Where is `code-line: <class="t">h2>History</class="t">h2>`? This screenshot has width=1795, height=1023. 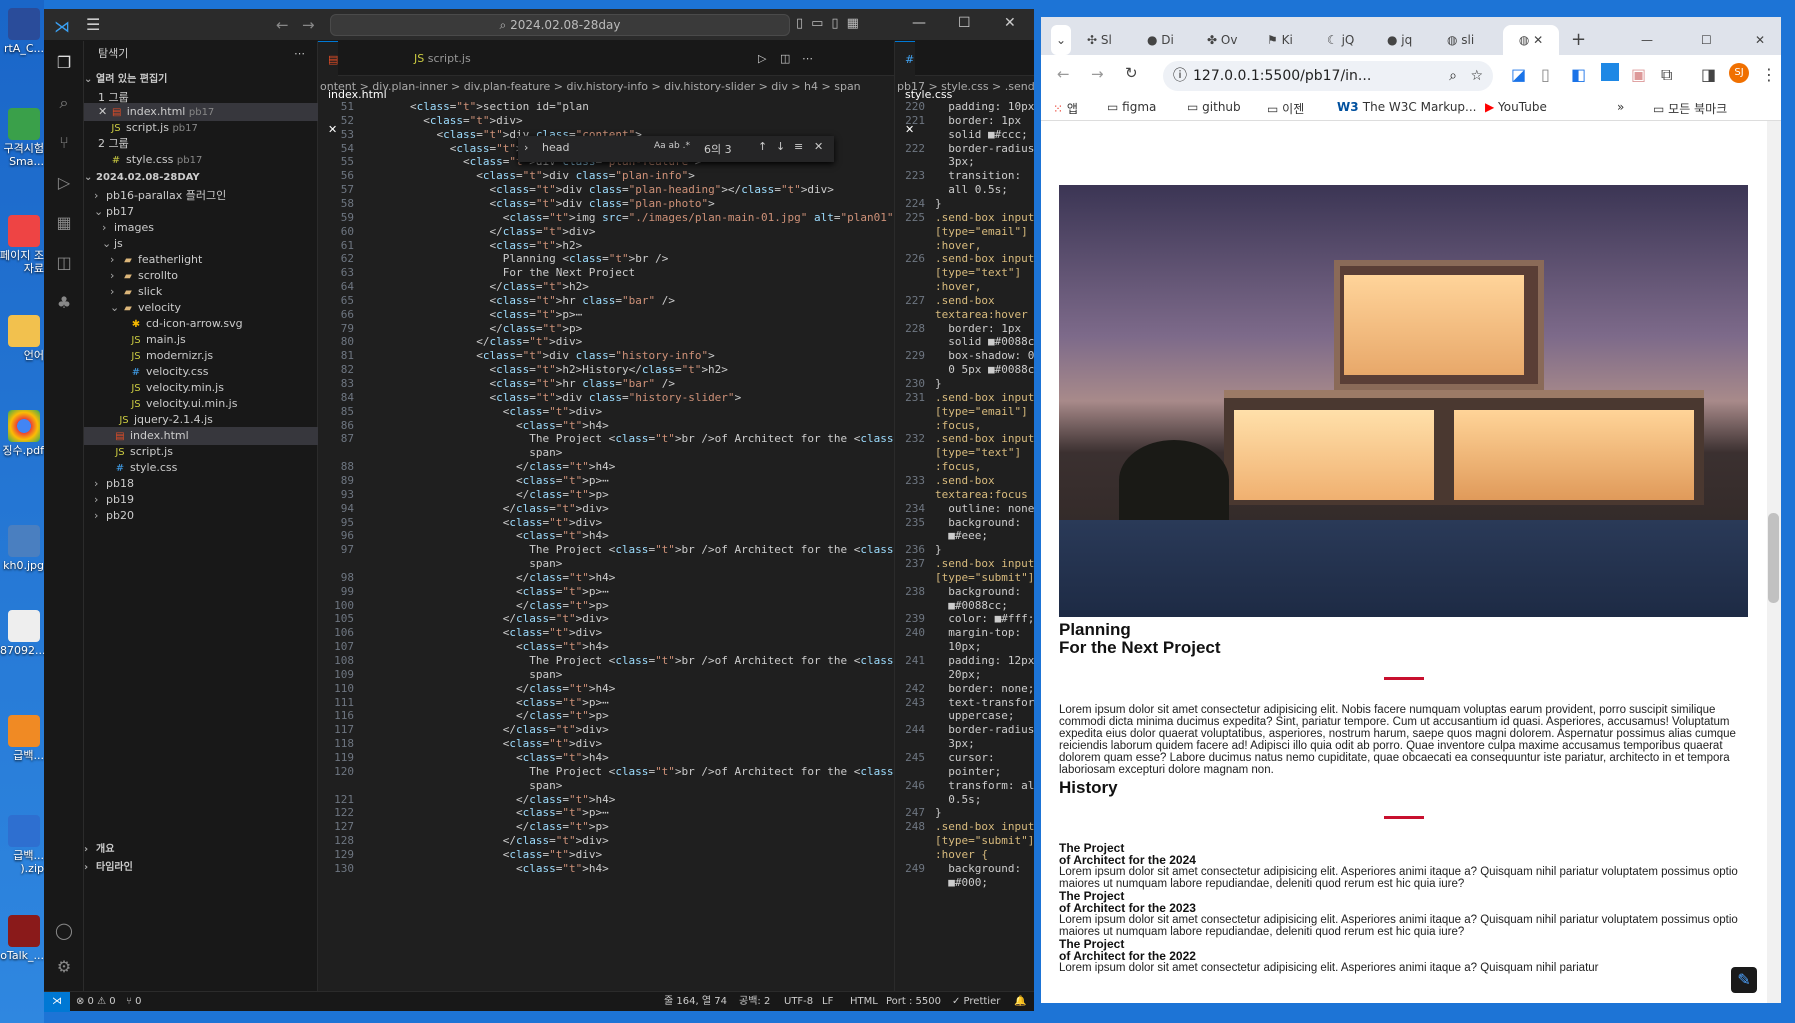
code-line: <class="t">h2>History</class="t">h2> is located at coordinates (568, 369).